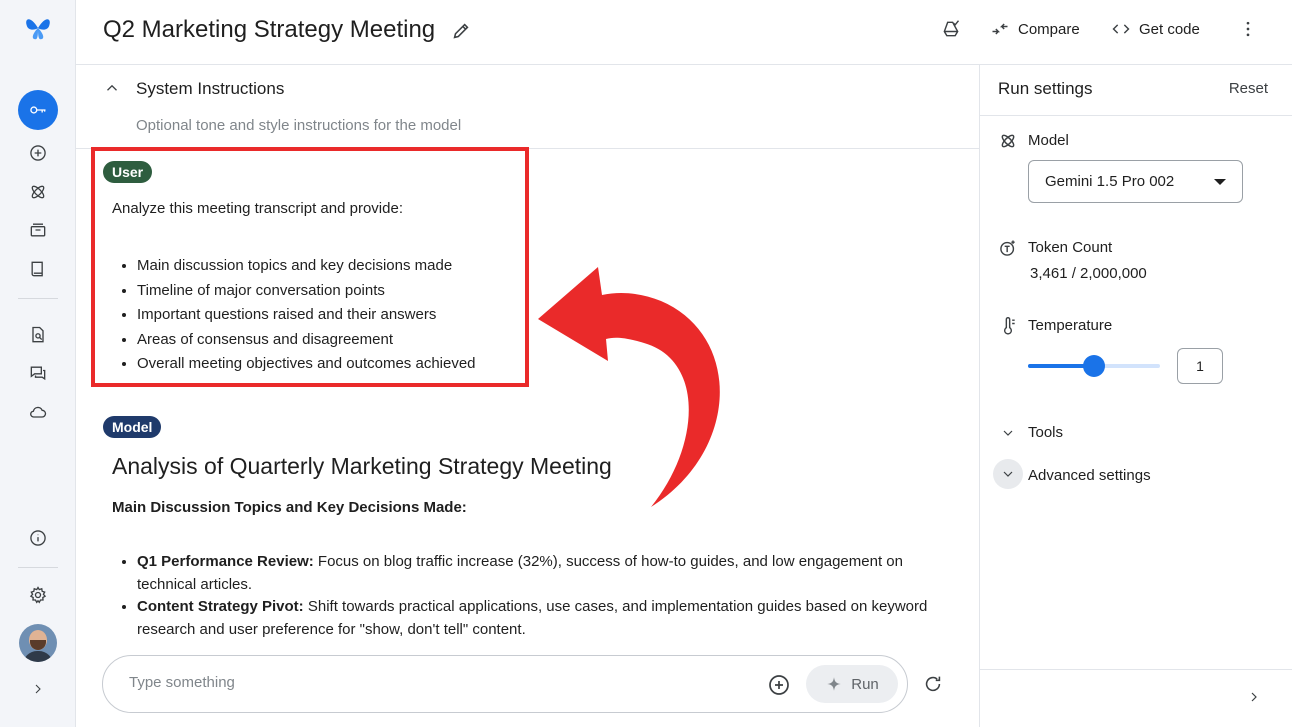 Image resolution: width=1292 pixels, height=727 pixels. I want to click on thermometer-icon, so click(1008, 326).